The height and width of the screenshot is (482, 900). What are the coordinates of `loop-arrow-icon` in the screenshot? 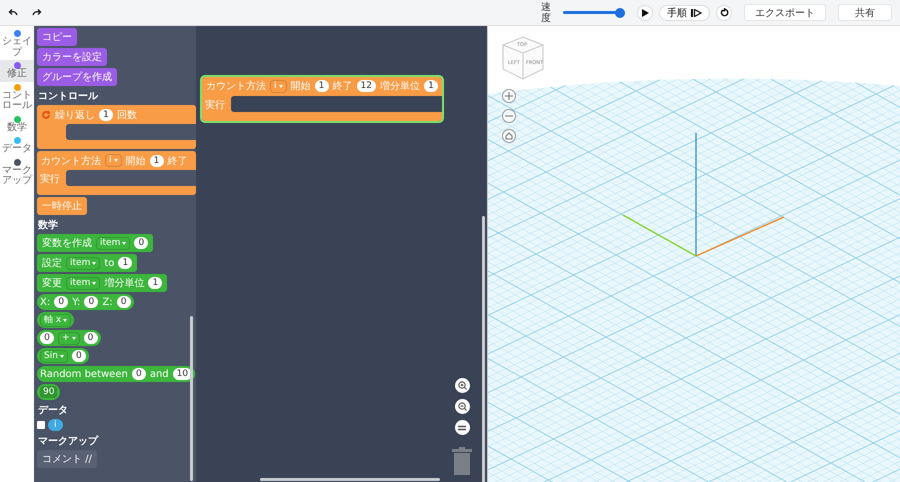 It's located at (46, 115).